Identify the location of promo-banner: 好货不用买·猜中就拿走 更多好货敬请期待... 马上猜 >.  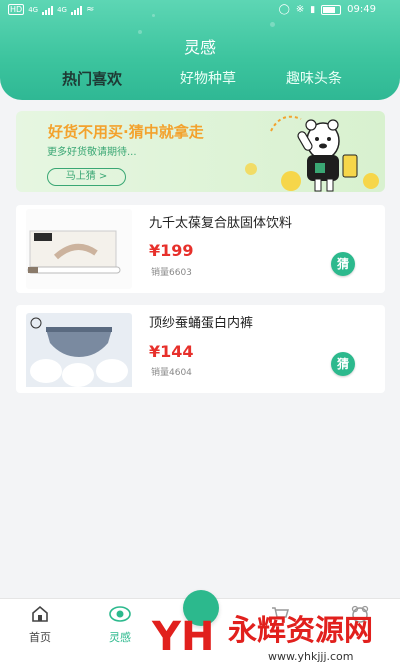
(200, 151).